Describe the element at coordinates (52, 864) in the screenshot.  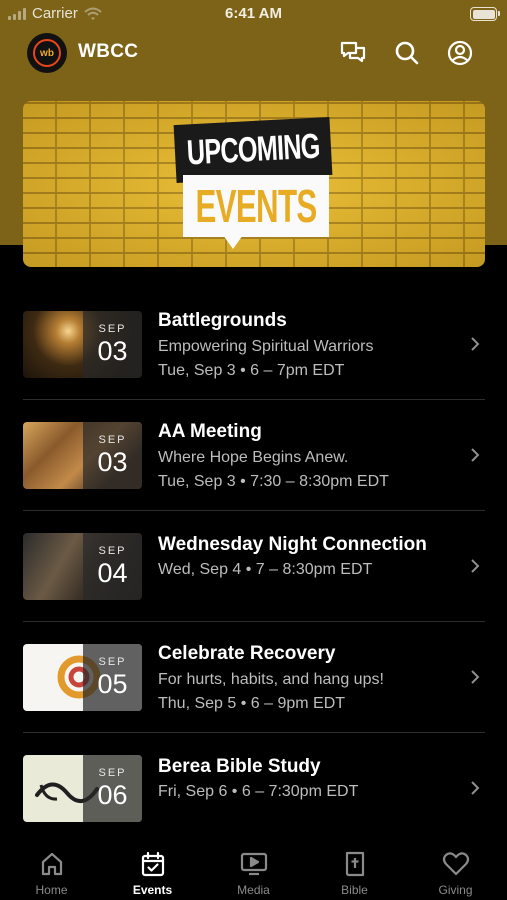
I see `home-icon` at that location.